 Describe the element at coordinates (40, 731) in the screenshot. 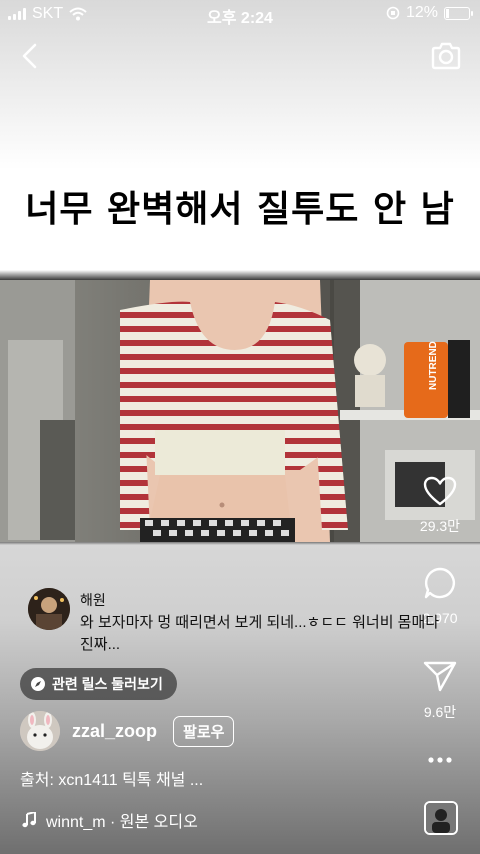

I see `author-avatar` at that location.